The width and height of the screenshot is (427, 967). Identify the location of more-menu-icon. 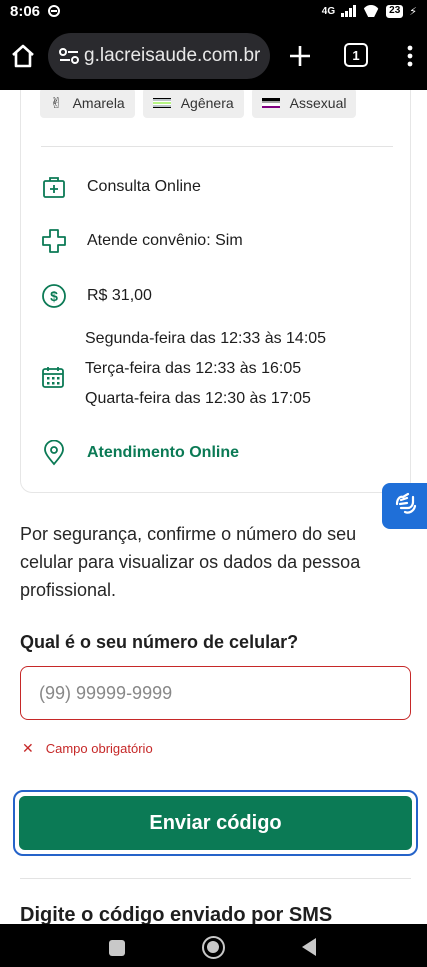
(410, 56).